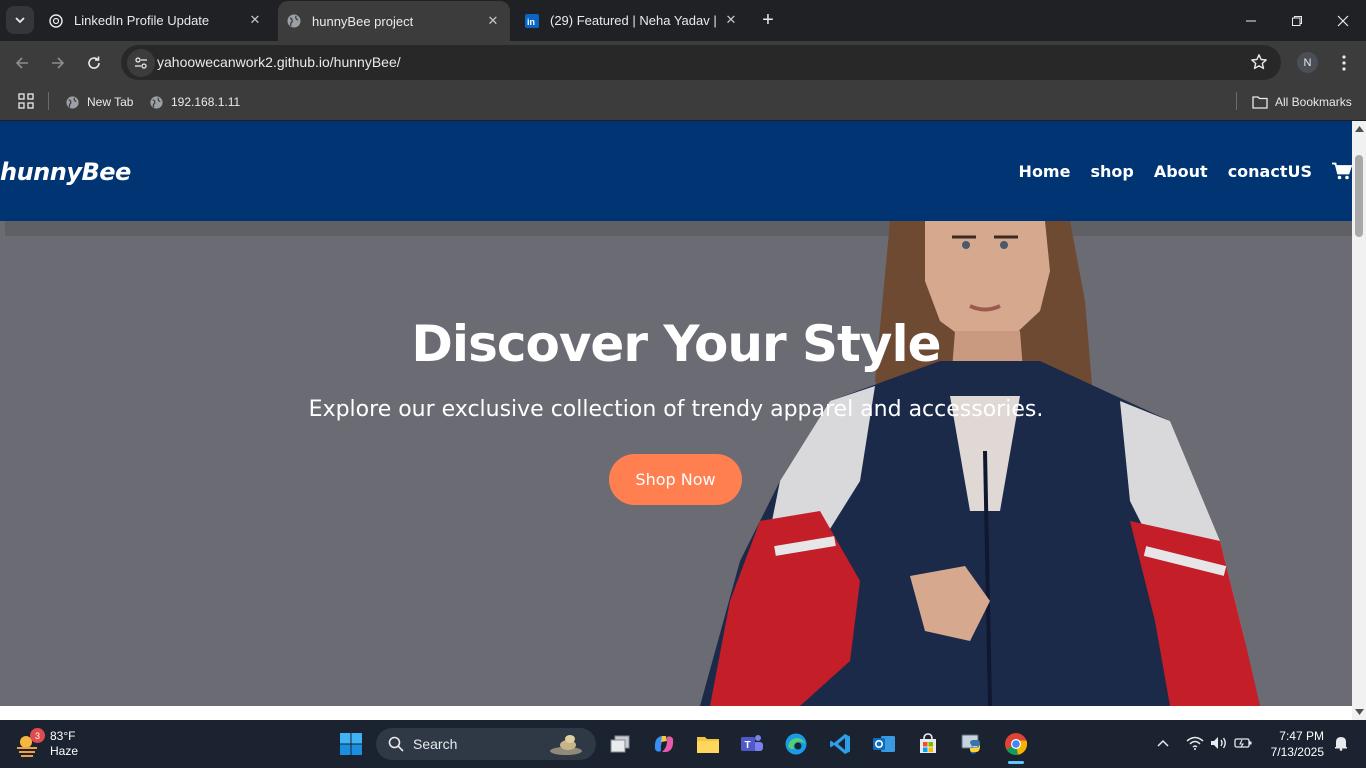 The image size is (1366, 768). Describe the element at coordinates (664, 744) in the screenshot. I see `copilot-icon` at that location.